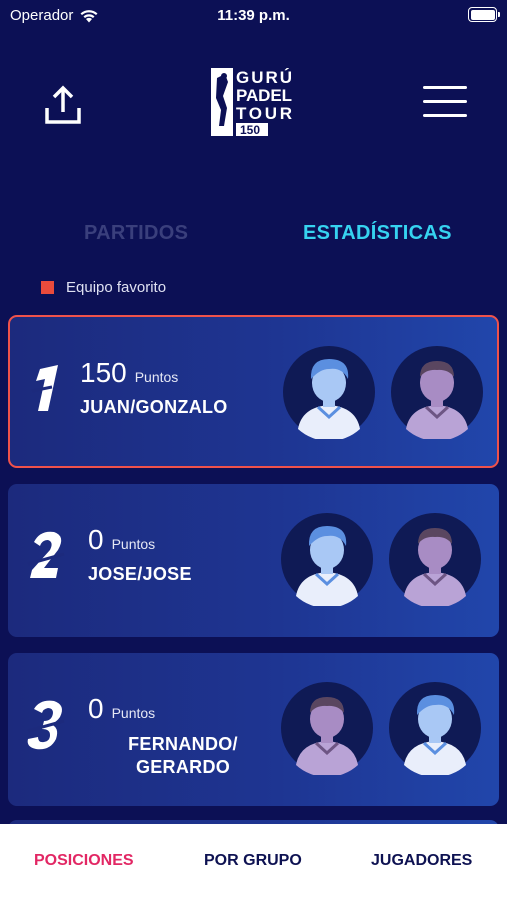  What do you see at coordinates (377, 233) in the screenshot?
I see `tab-estadisticas: ESTADÍSTICAS` at bounding box center [377, 233].